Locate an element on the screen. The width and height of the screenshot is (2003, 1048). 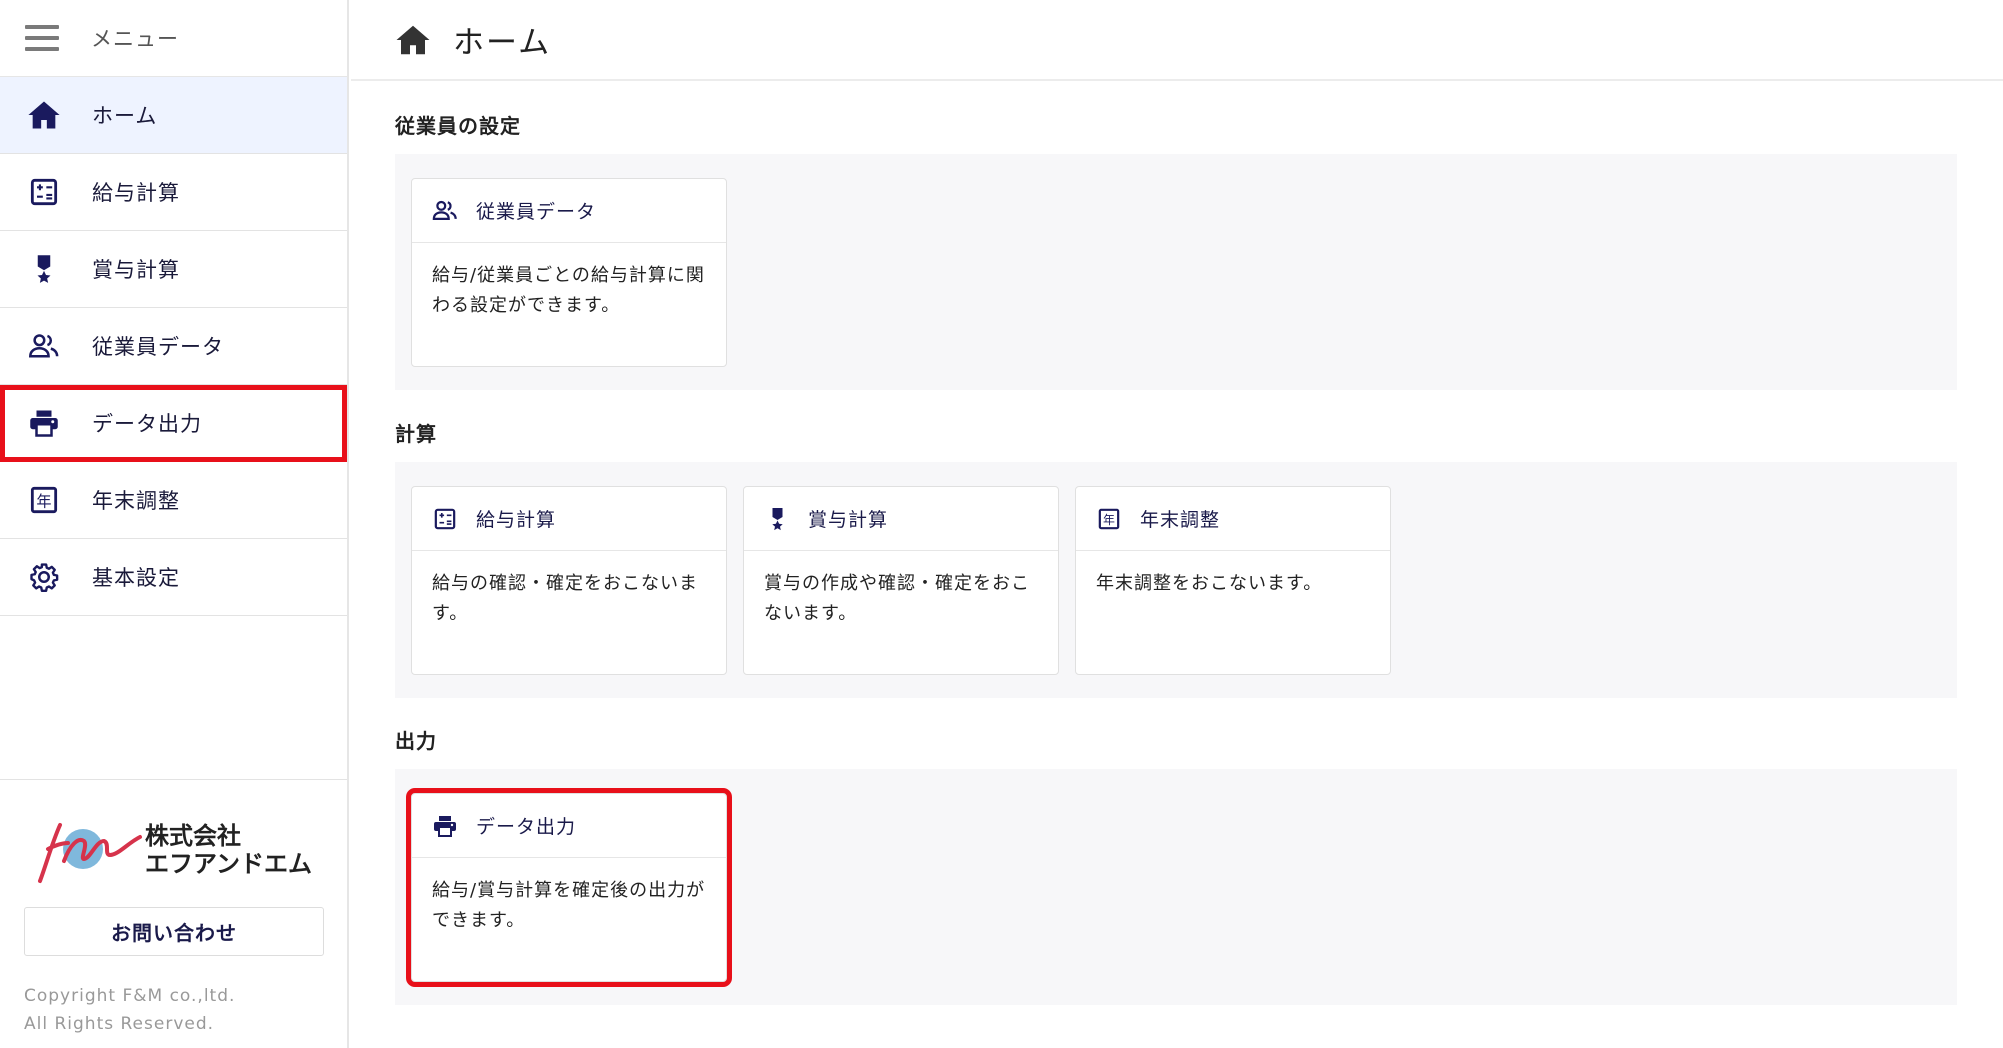
sidebar-item-data-output: データ出力 is located at coordinates (173, 423).